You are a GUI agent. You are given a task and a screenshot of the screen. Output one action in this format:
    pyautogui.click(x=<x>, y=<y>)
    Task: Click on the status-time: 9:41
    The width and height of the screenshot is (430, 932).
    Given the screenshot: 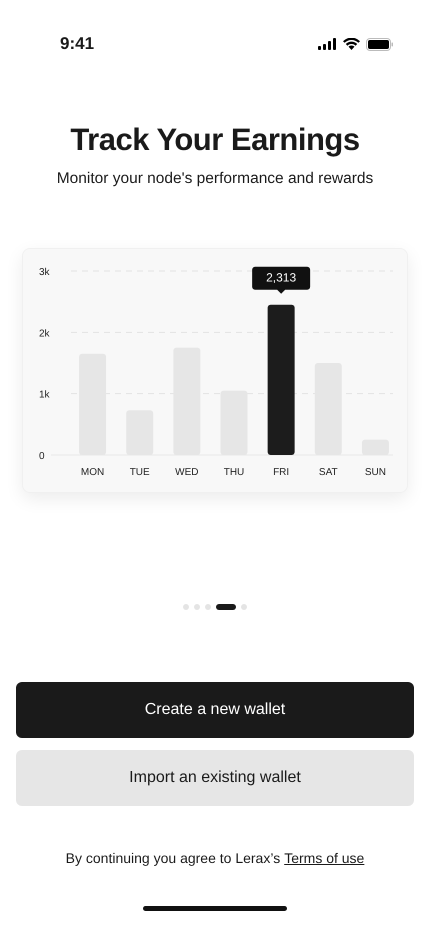 What is the action you would take?
    pyautogui.click(x=77, y=44)
    